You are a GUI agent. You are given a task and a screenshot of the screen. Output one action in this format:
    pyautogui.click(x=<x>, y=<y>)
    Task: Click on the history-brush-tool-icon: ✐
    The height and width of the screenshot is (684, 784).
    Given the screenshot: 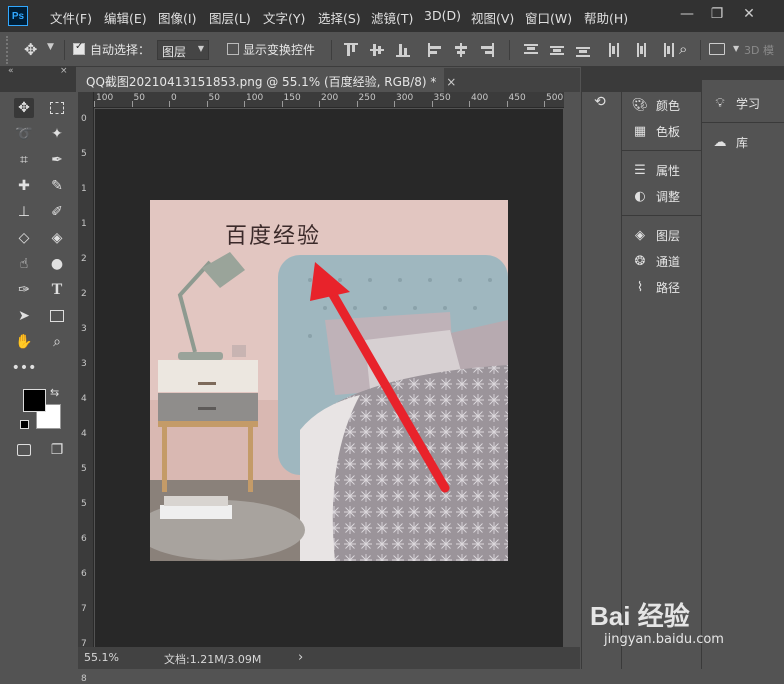 What is the action you would take?
    pyautogui.click(x=57, y=212)
    